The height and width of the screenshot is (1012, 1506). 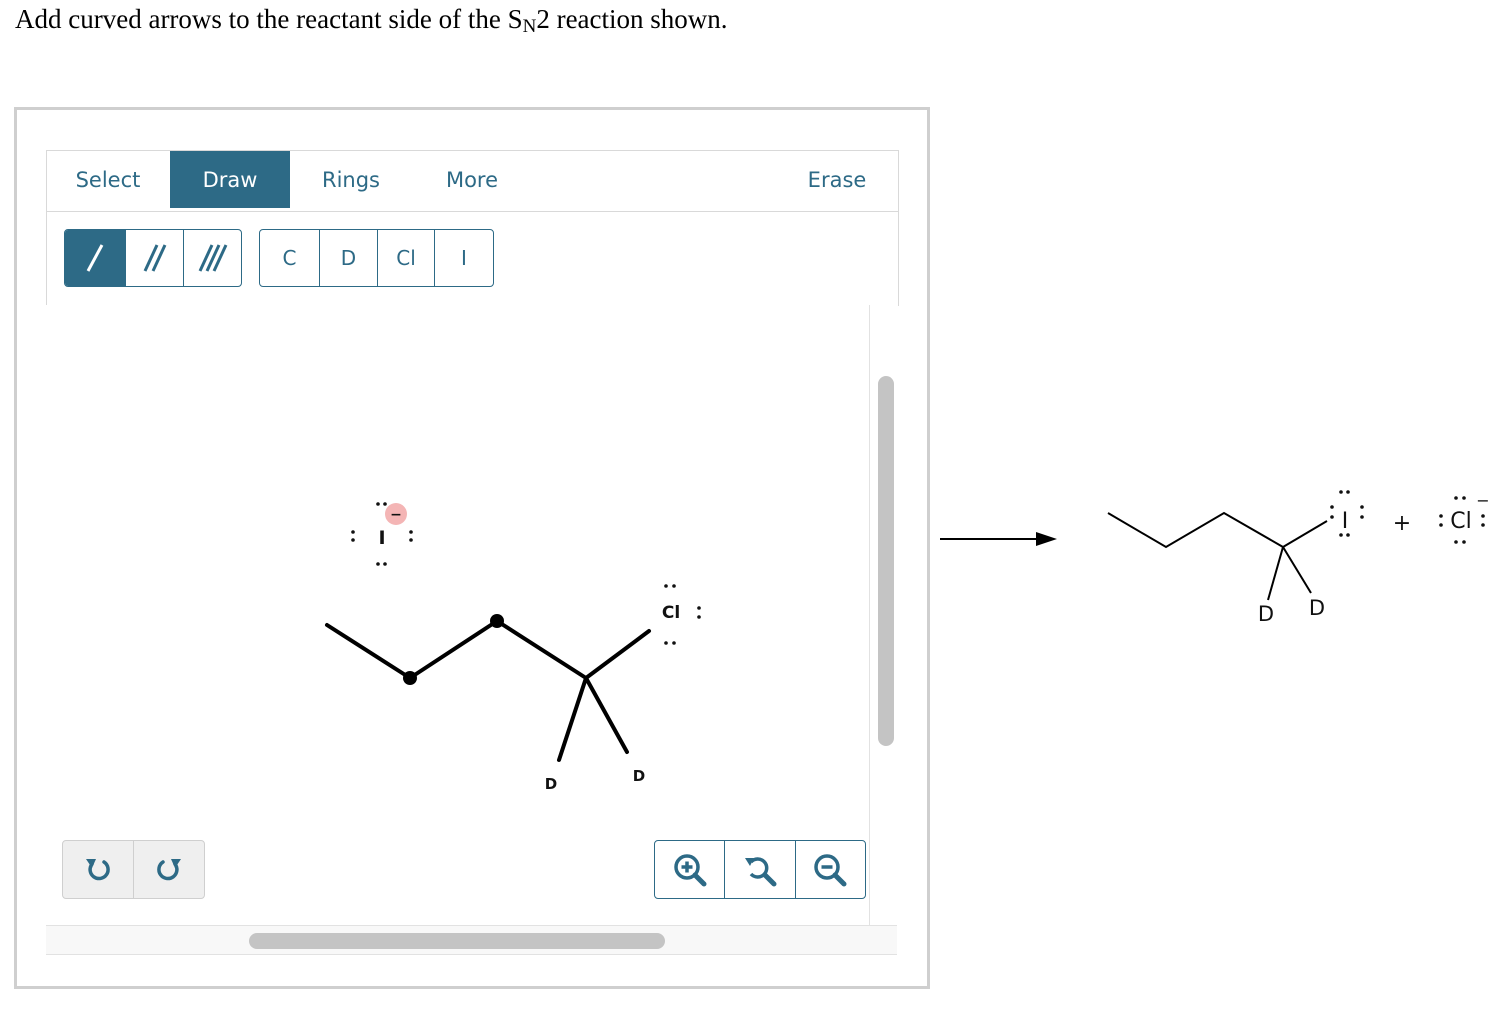 I want to click on horizontal-scrollbar, so click(x=471, y=940).